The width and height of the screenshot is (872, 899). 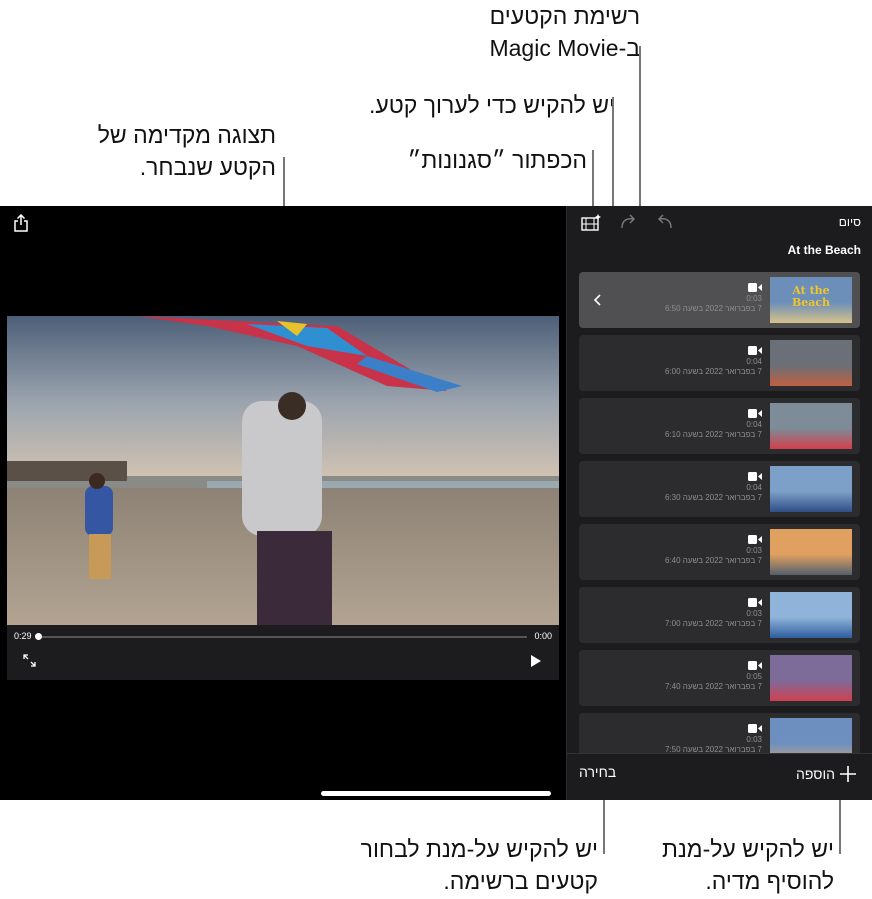 What do you see at coordinates (491, 105) in the screenshot?
I see `callout-edit-clip: יש להקיש כדי לערוך קטע.` at bounding box center [491, 105].